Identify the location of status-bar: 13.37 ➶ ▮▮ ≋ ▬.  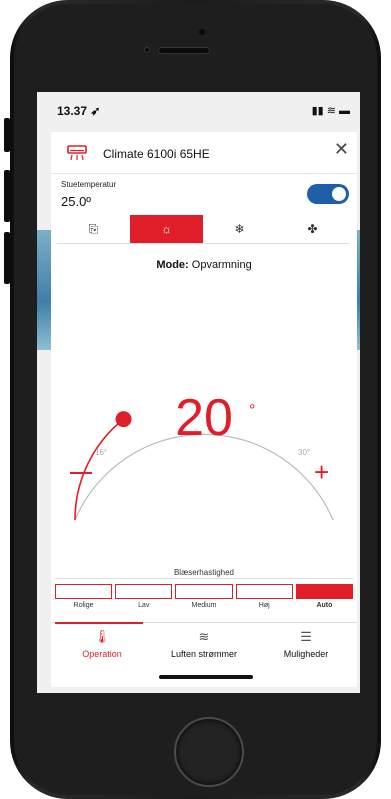
(198, 111).